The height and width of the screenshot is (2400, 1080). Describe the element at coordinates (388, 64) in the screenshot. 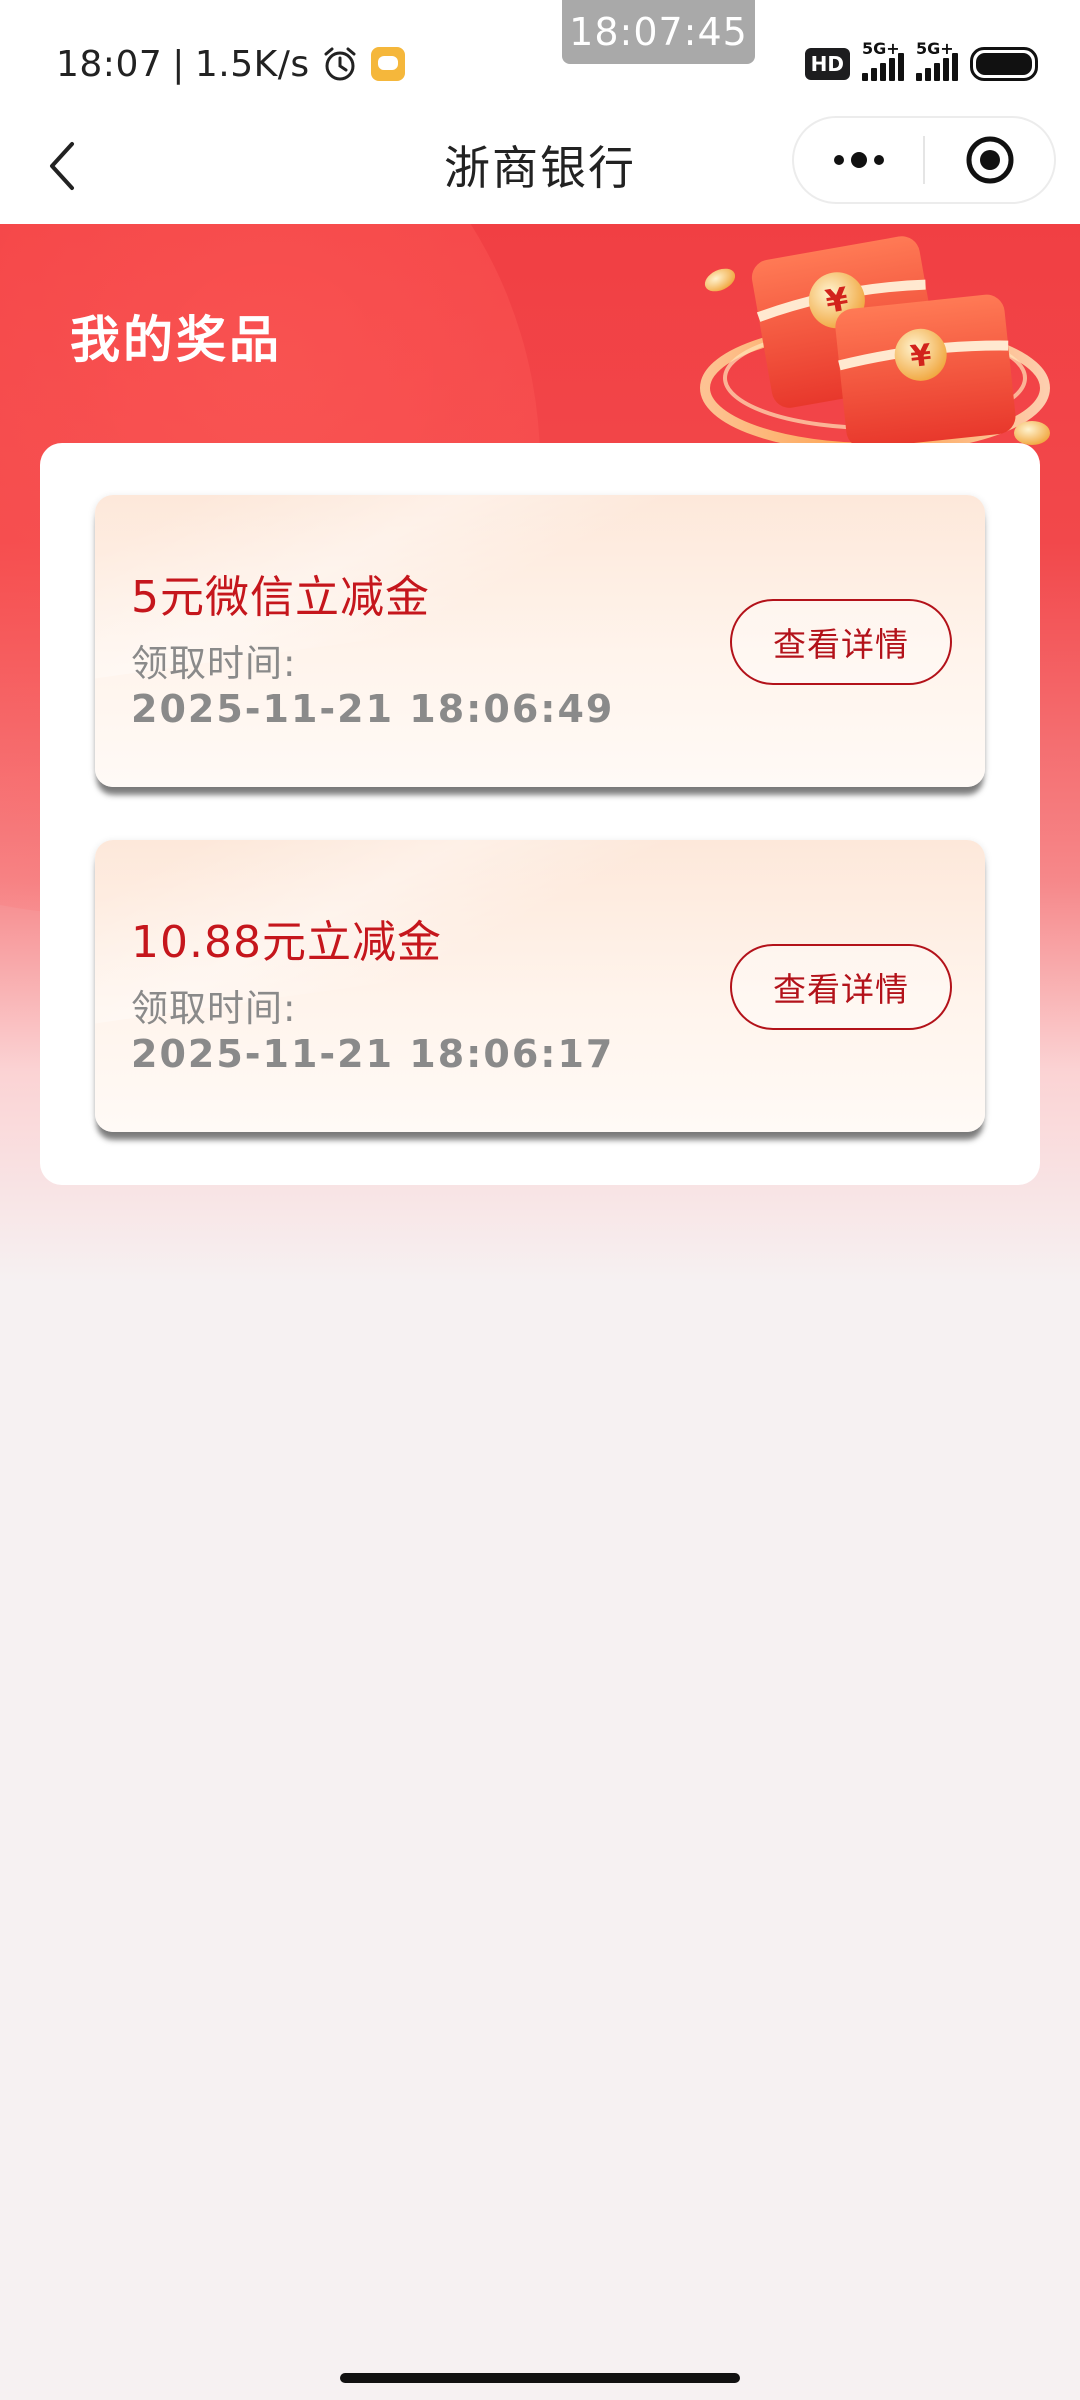

I see `message-icon` at that location.